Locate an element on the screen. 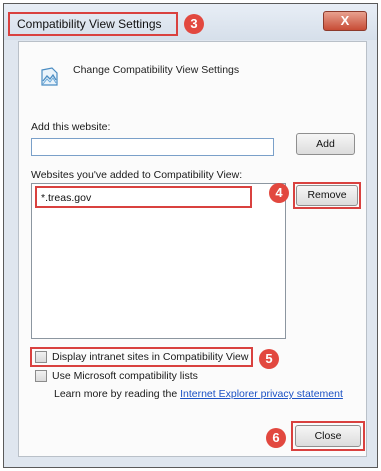 This screenshot has width=381, height=471. title-bar: Compatibility View Settings 3 X is located at coordinates (190, 22).